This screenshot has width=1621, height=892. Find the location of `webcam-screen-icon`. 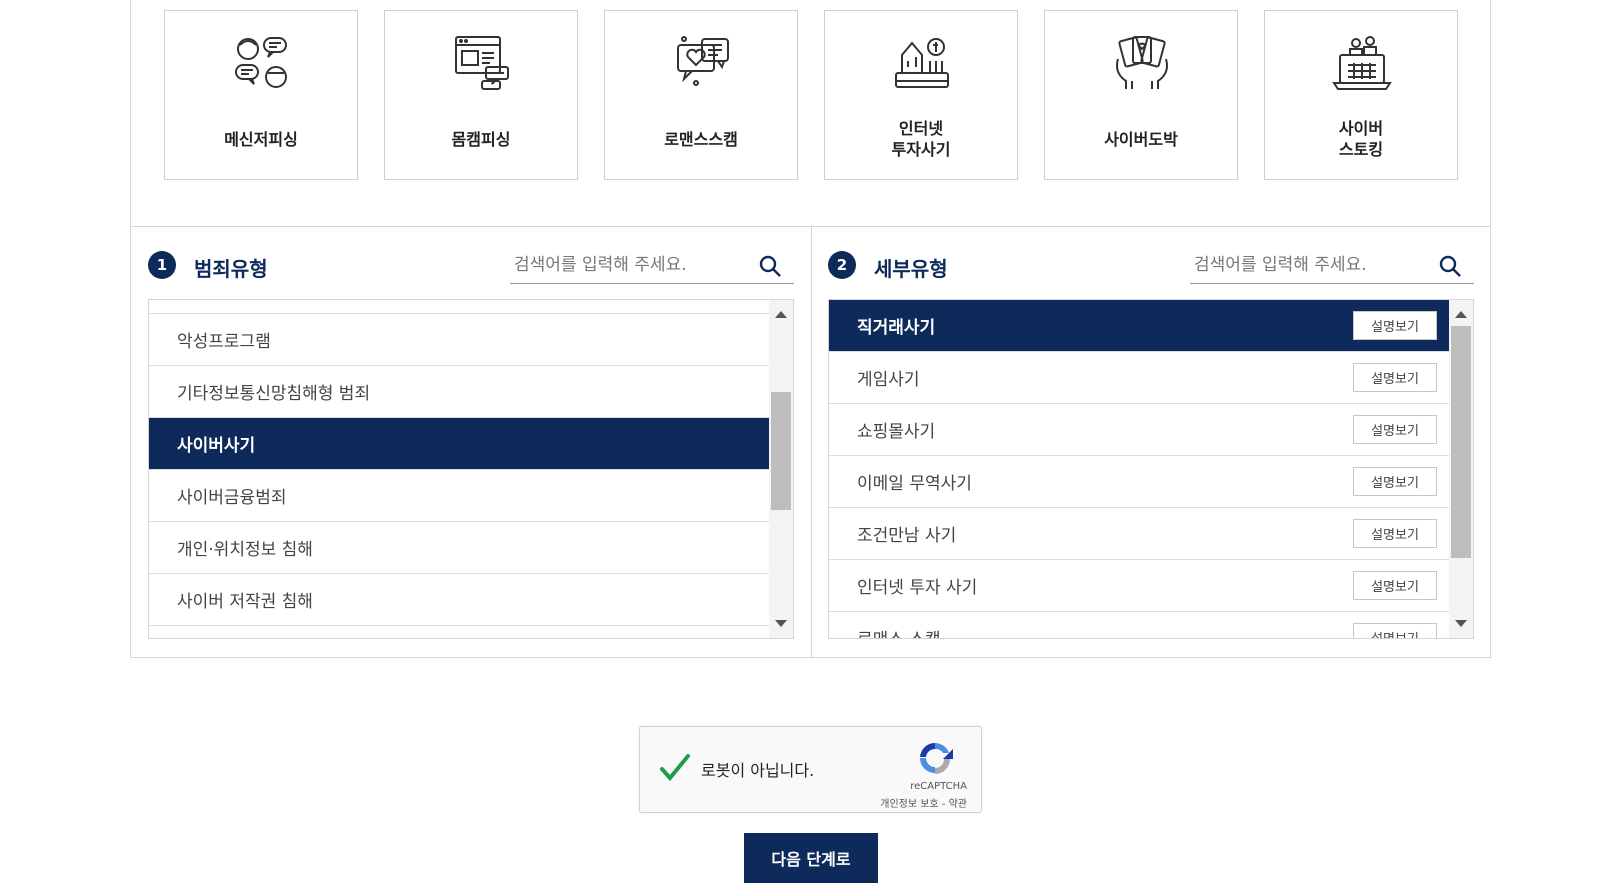

webcam-screen-icon is located at coordinates (482, 63).